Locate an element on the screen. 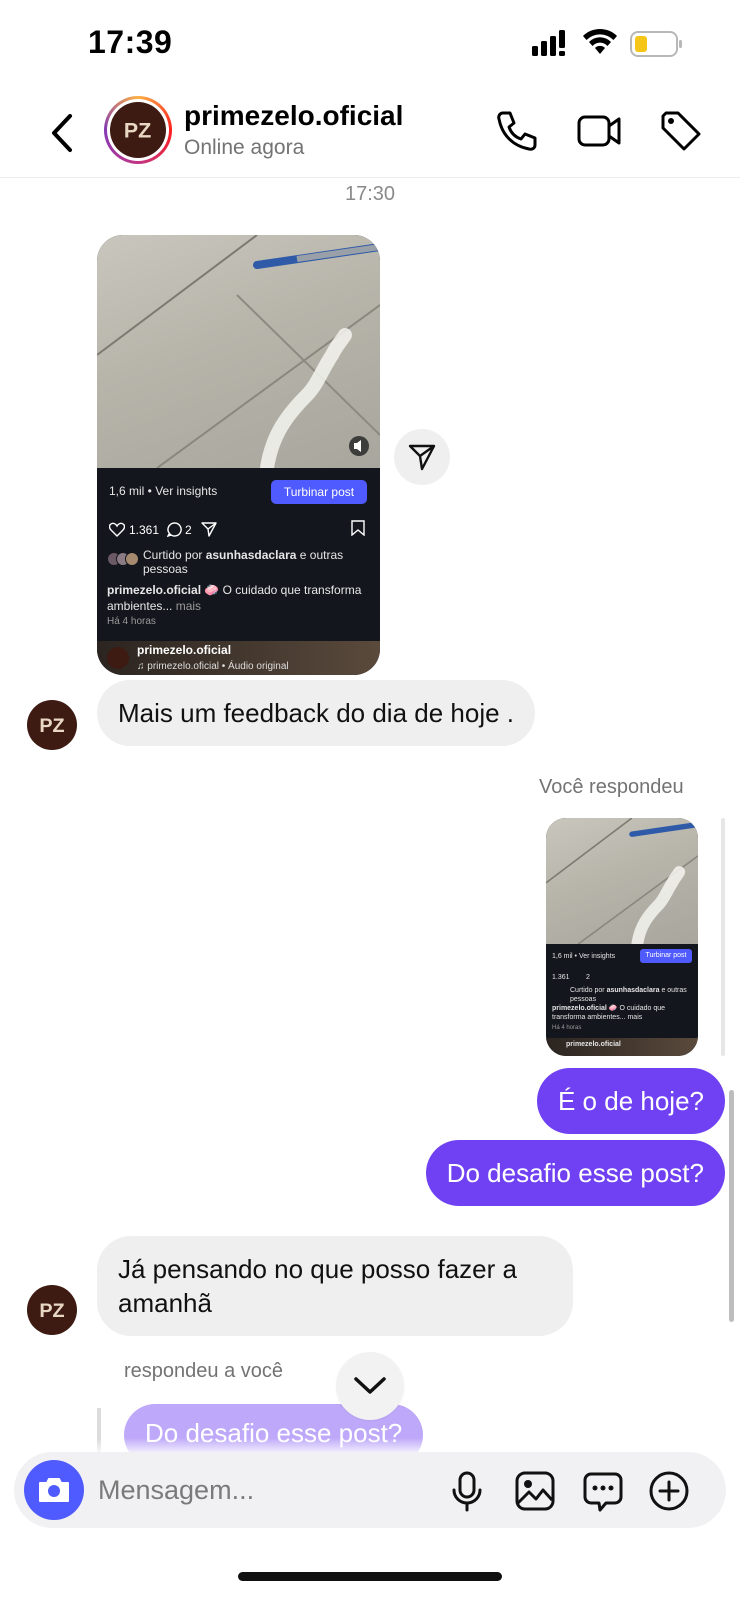 The width and height of the screenshot is (740, 1600). likes-count: 1.361 is located at coordinates (144, 529).